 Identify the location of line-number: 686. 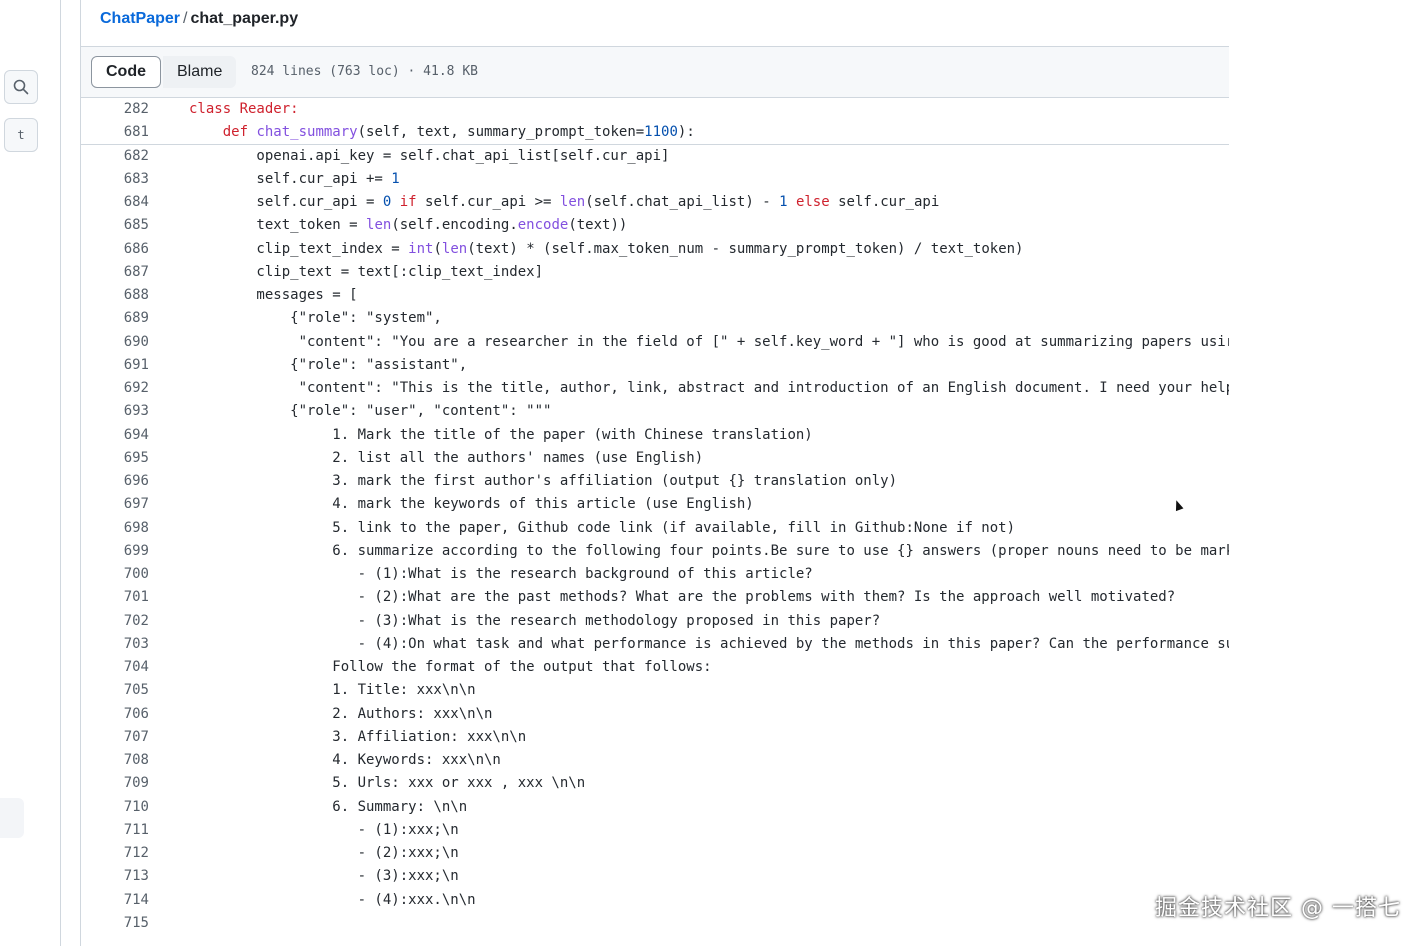
(115, 249).